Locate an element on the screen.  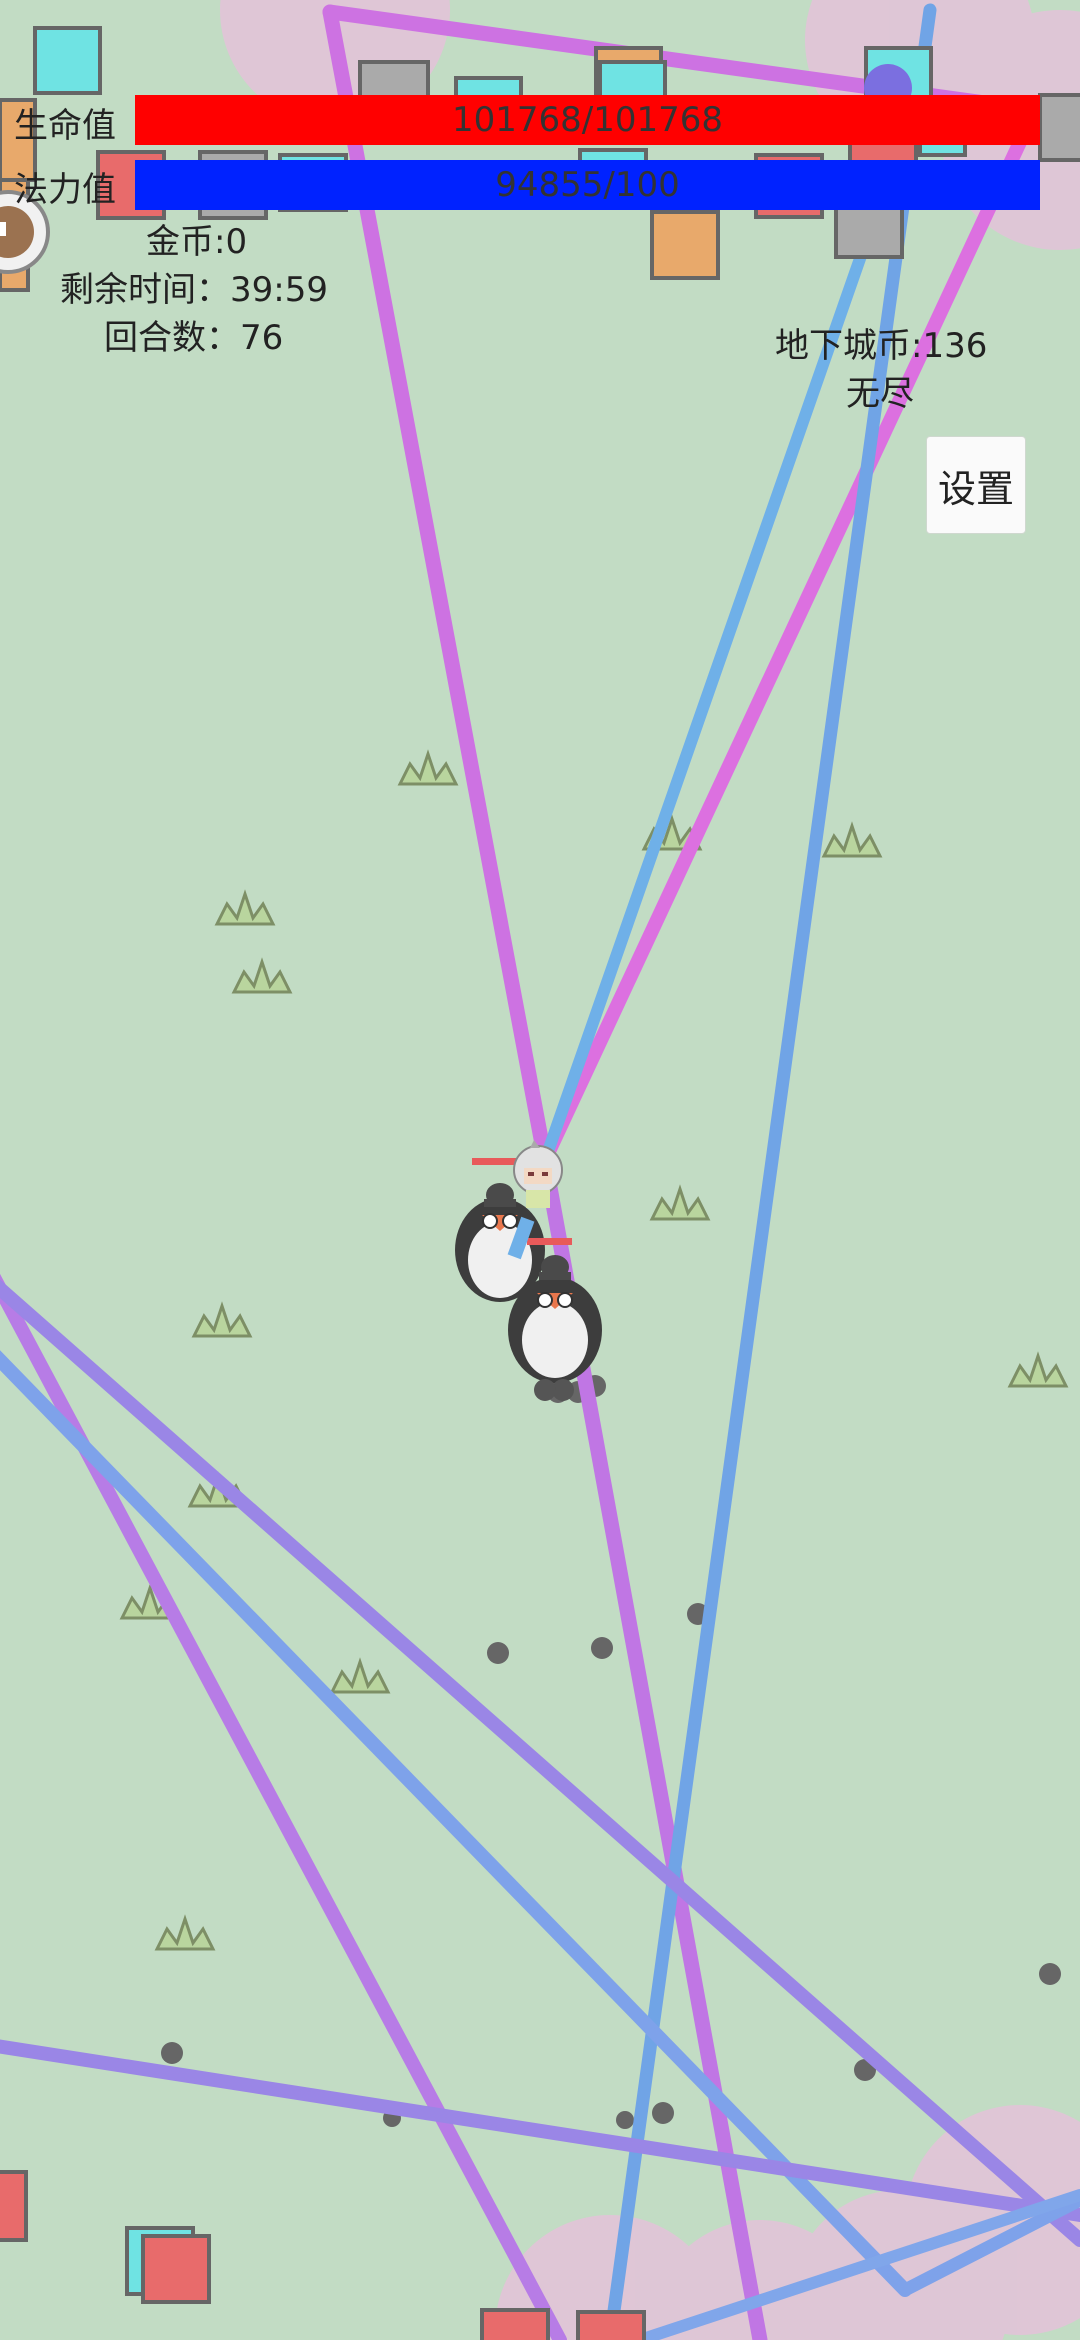
gold-counter: 金币:0 is located at coordinates (197, 242).